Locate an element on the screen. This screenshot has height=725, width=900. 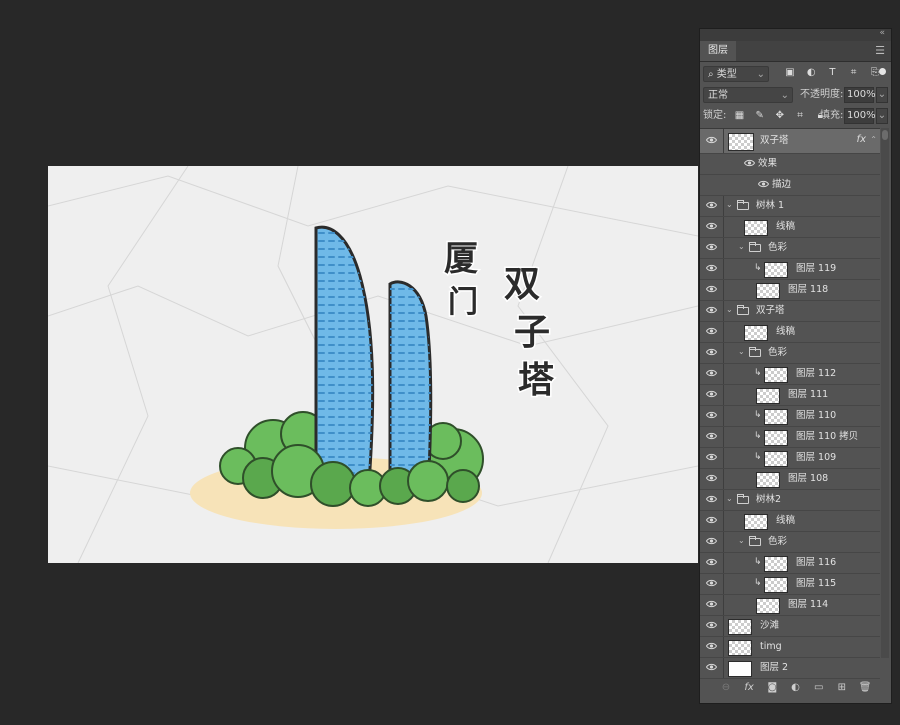
folder-icon: ▭ is located at coordinates (819, 688).